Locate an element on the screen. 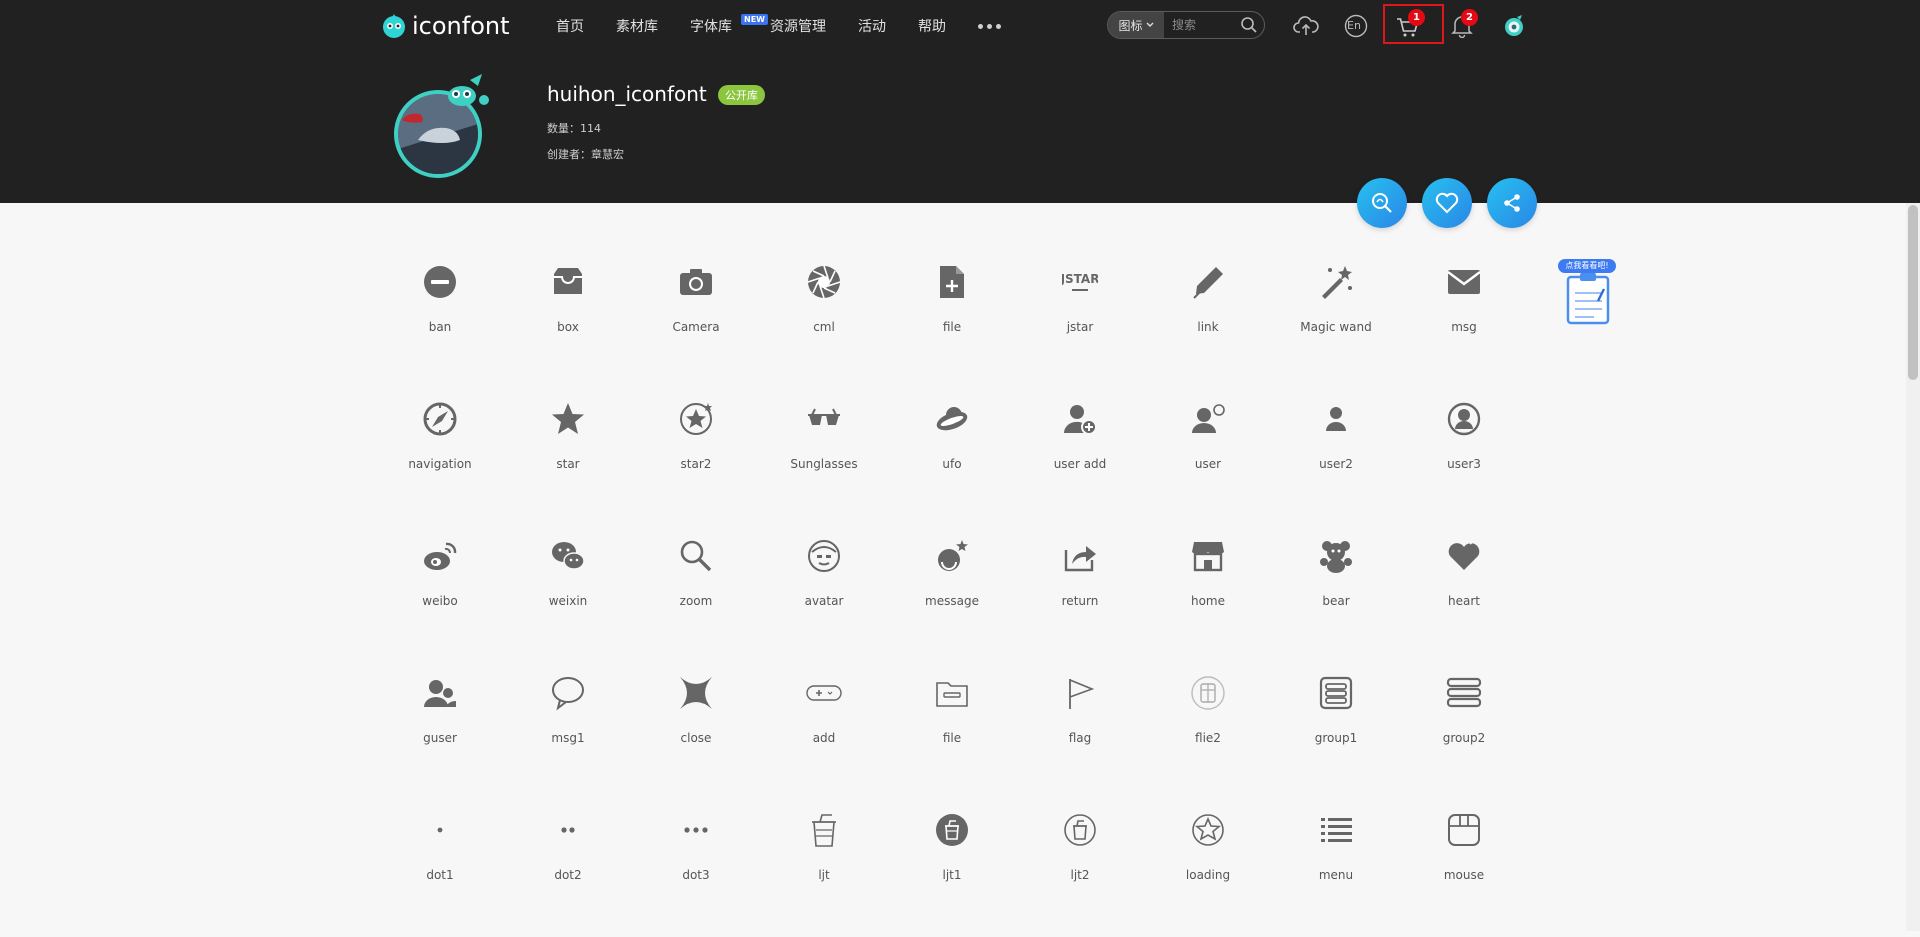 The image size is (1920, 937). icon-label: Camera is located at coordinates (696, 327).